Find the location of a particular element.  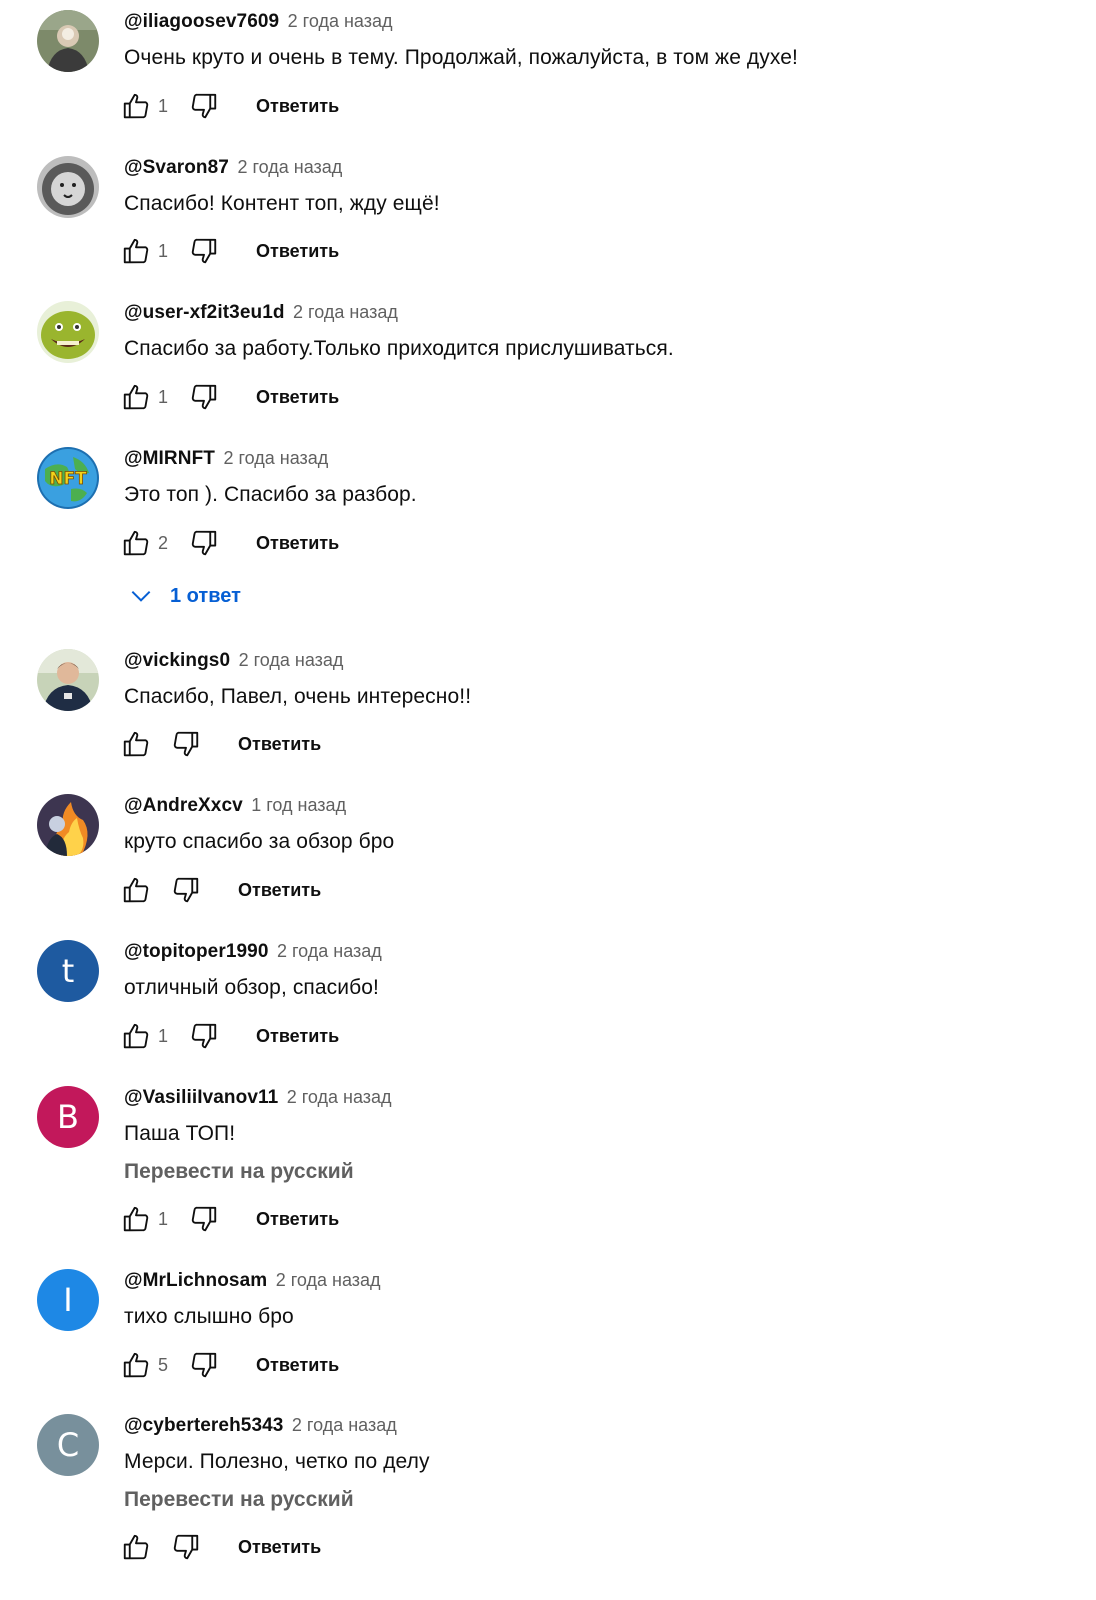

shrek-icon is located at coordinates (68, 332).